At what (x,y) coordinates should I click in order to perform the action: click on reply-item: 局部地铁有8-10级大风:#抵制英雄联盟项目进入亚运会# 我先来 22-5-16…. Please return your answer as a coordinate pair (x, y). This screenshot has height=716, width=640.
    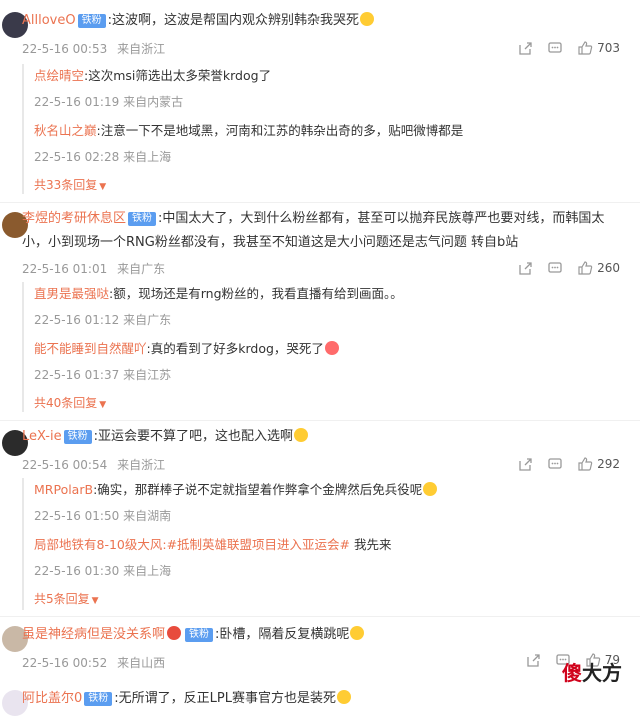
    Looking at the image, I should click on (213, 557).